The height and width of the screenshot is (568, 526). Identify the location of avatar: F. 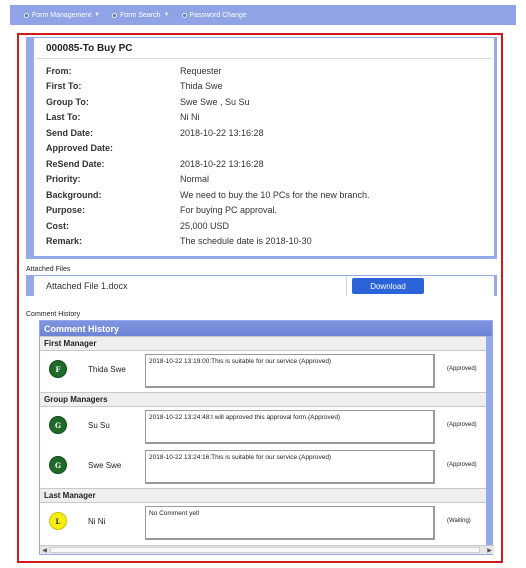
(58, 369).